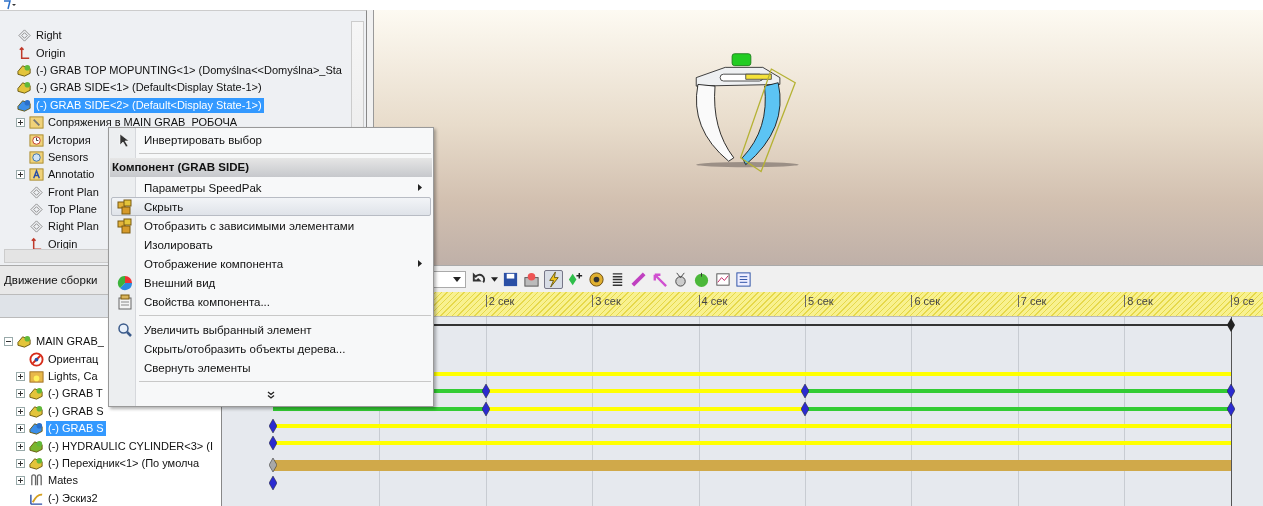 The height and width of the screenshot is (506, 1263). What do you see at coordinates (73, 359) in the screenshot?
I see `tree-item: Ориентац` at bounding box center [73, 359].